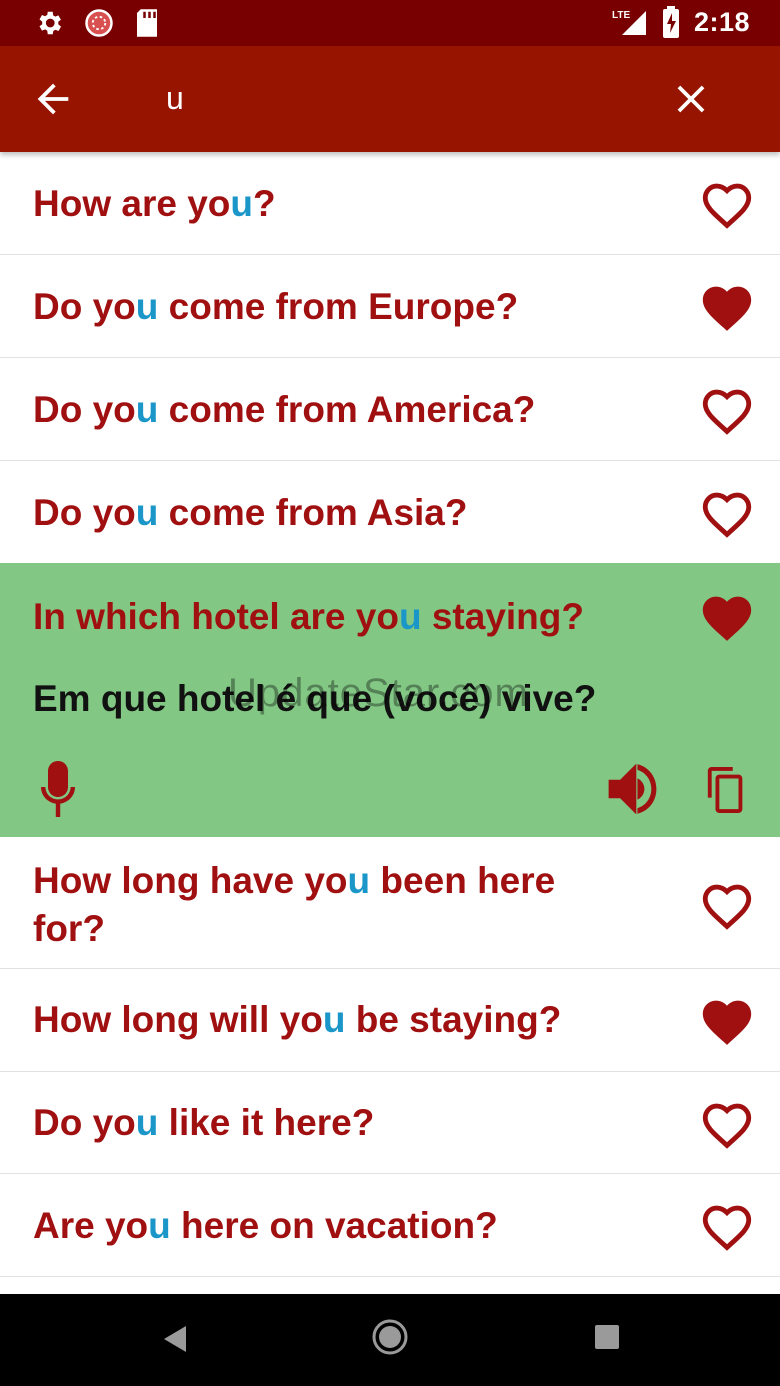 This screenshot has width=780, height=1386. I want to click on phrase-row: How are you?, so click(390, 203).